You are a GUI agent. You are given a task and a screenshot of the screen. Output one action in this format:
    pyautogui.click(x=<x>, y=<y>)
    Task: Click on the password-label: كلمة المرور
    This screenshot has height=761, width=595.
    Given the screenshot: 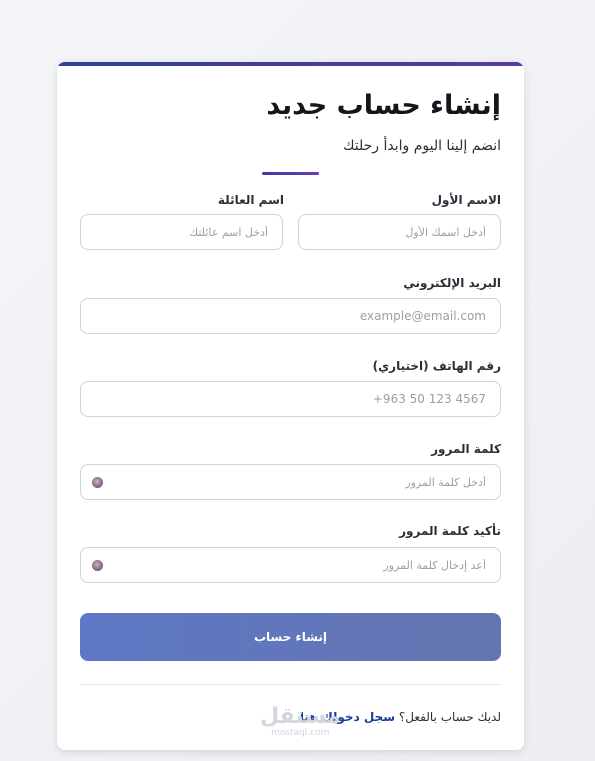 What is the action you would take?
    pyautogui.click(x=466, y=449)
    